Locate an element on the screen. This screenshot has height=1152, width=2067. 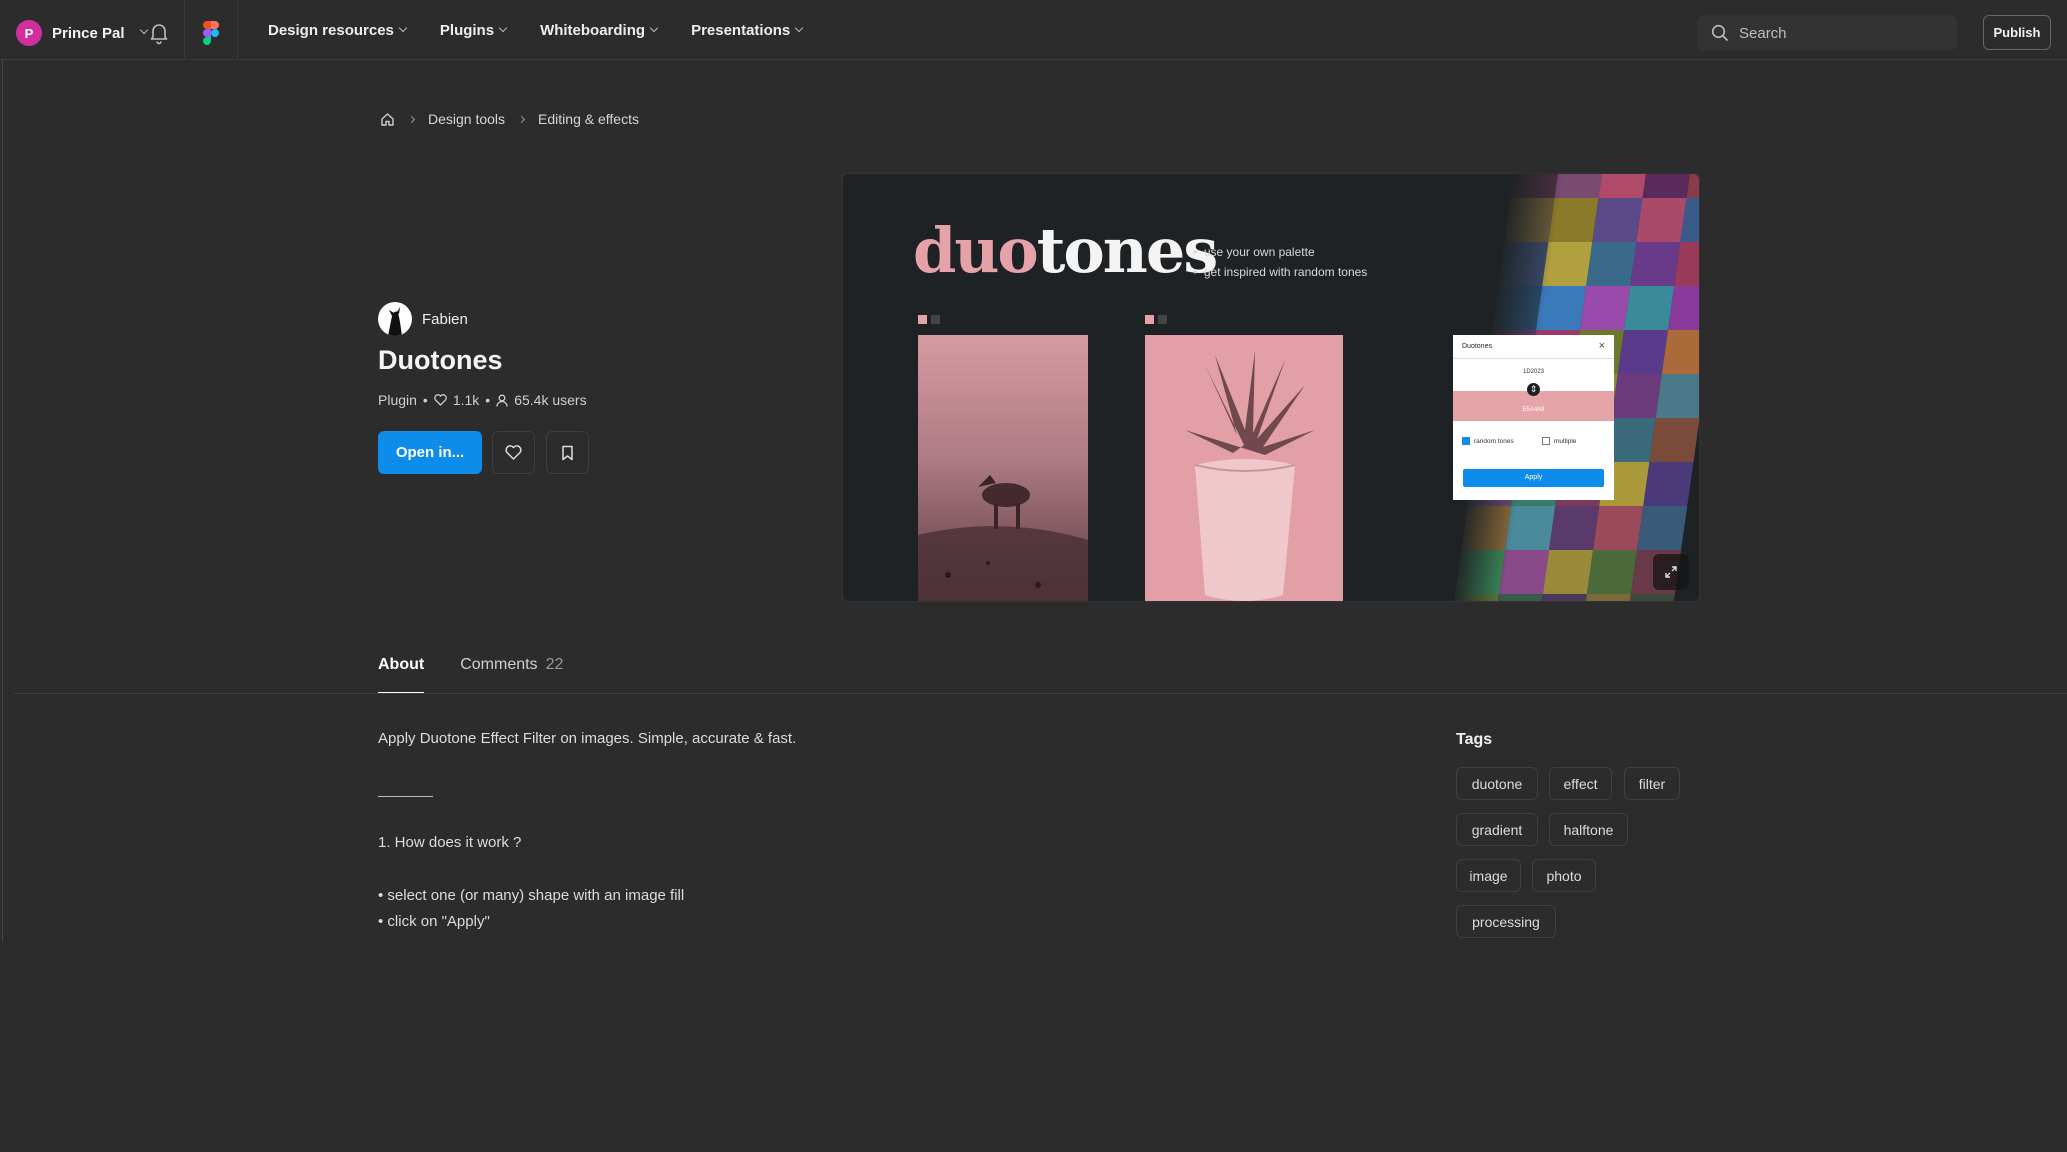
search-box is located at coordinates (1827, 33).